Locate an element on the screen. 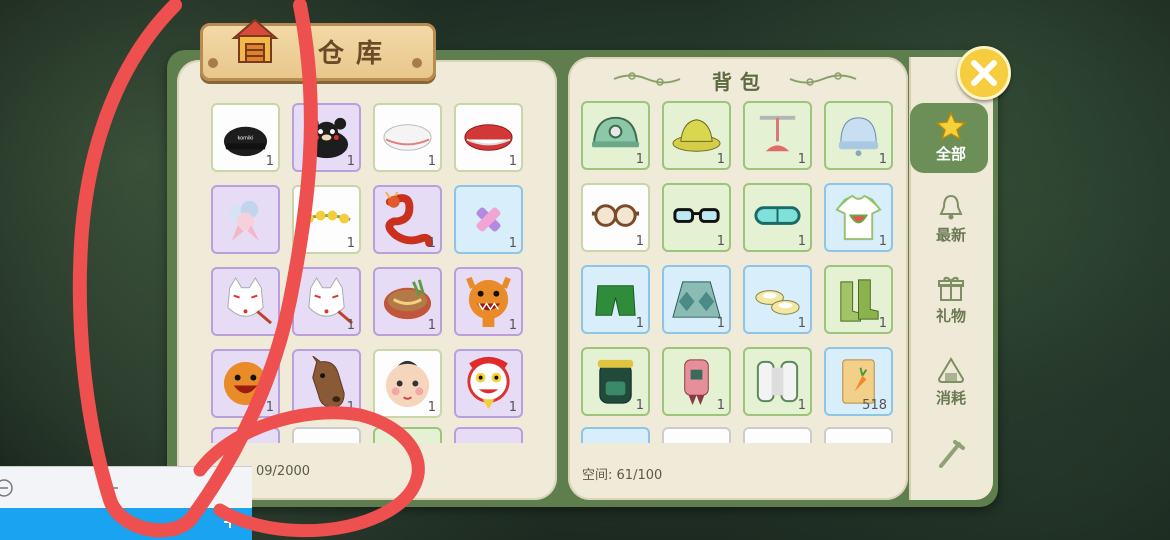 The height and width of the screenshot is (540, 1170). vine-ornament-right is located at coordinates (823, 79).